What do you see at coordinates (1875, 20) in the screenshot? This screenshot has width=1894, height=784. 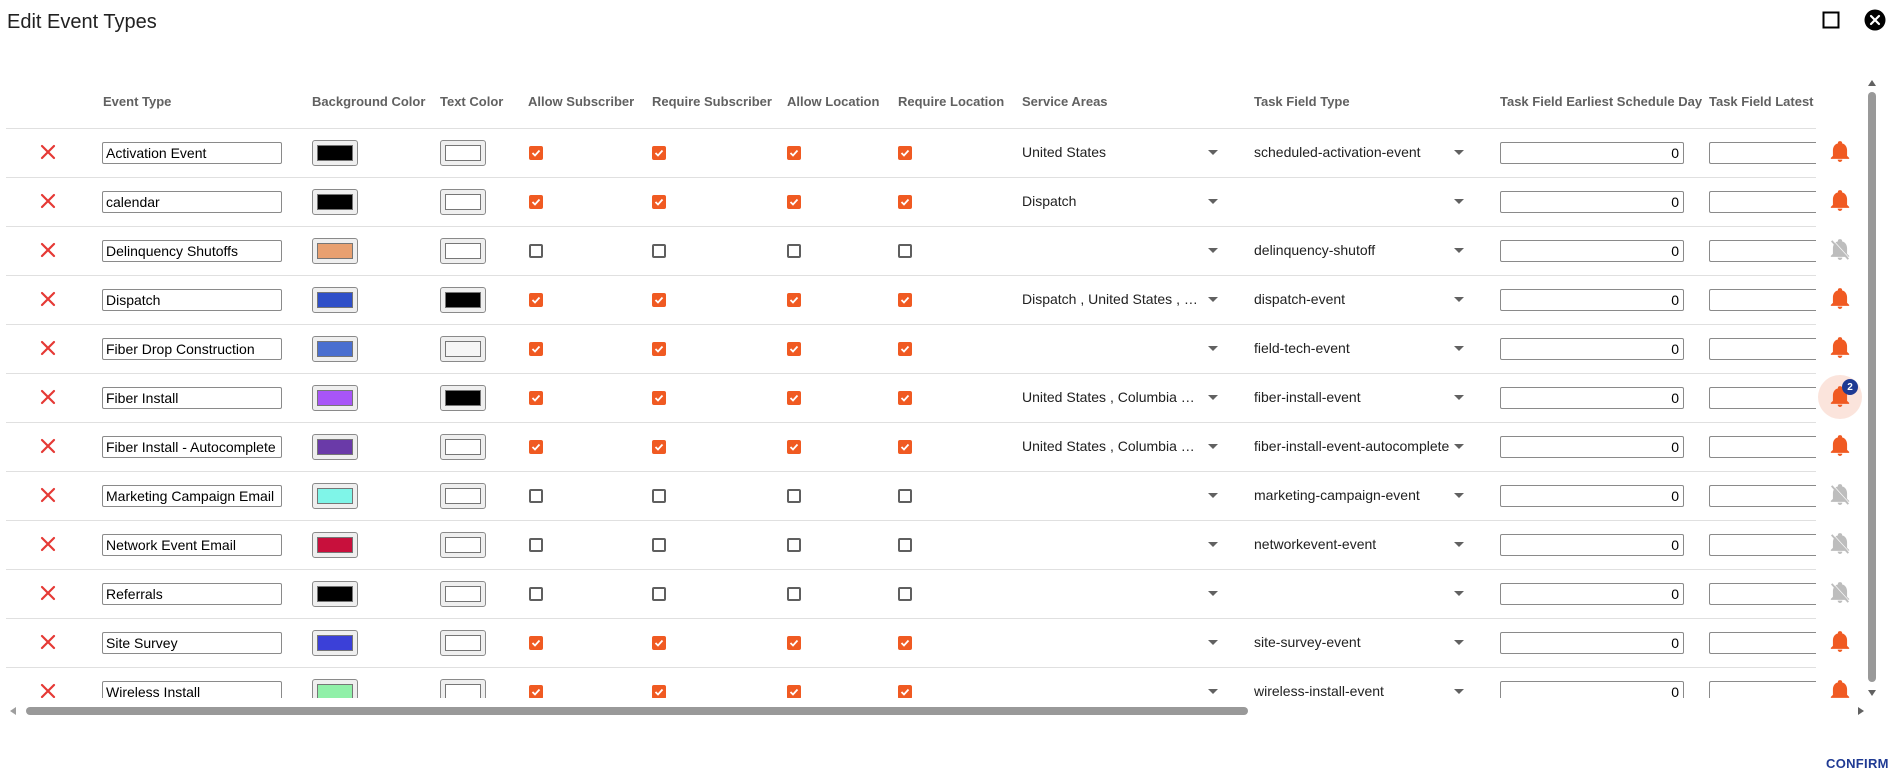 I see `close-button` at bounding box center [1875, 20].